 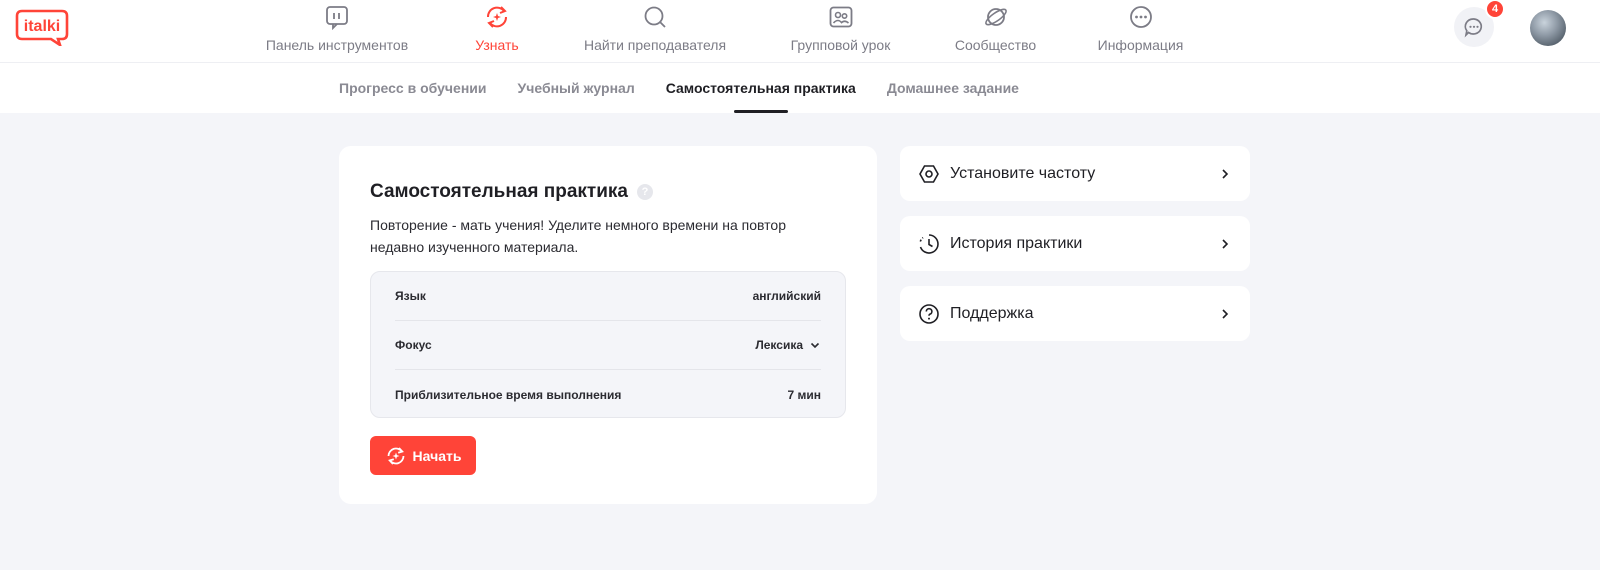 What do you see at coordinates (1473, 28) in the screenshot?
I see `chat-icon` at bounding box center [1473, 28].